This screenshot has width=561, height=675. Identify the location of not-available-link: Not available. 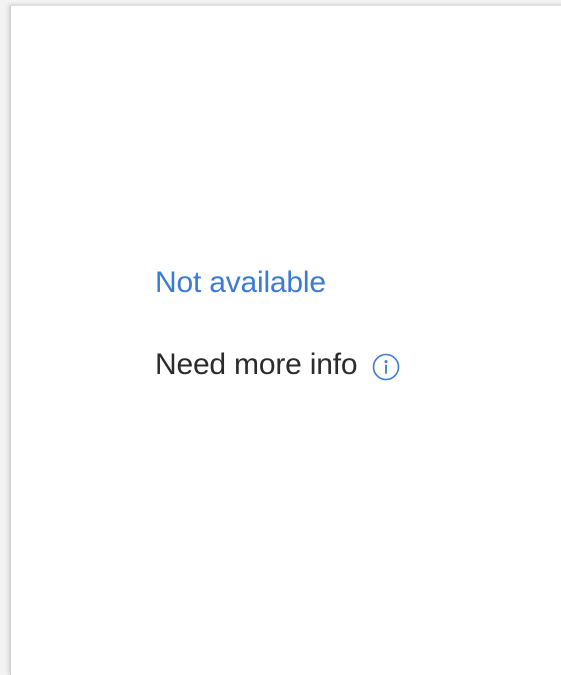
(240, 283).